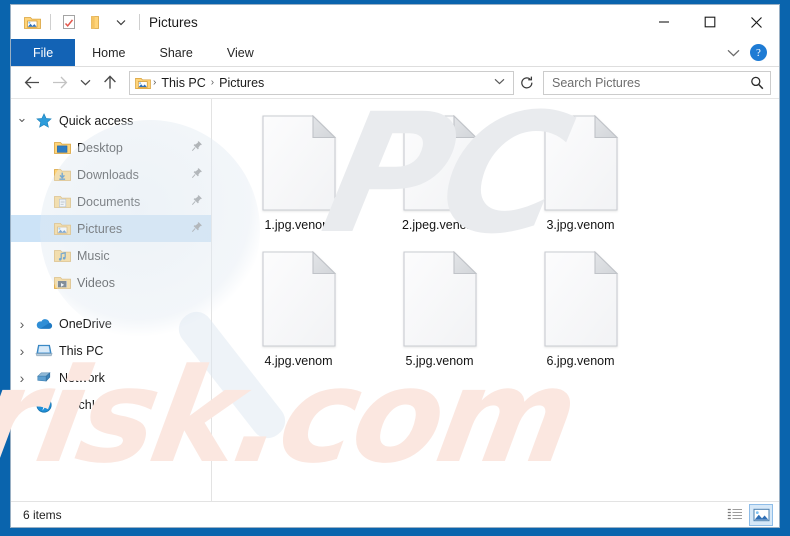 The width and height of the screenshot is (790, 536). I want to click on close-button, so click(756, 22).